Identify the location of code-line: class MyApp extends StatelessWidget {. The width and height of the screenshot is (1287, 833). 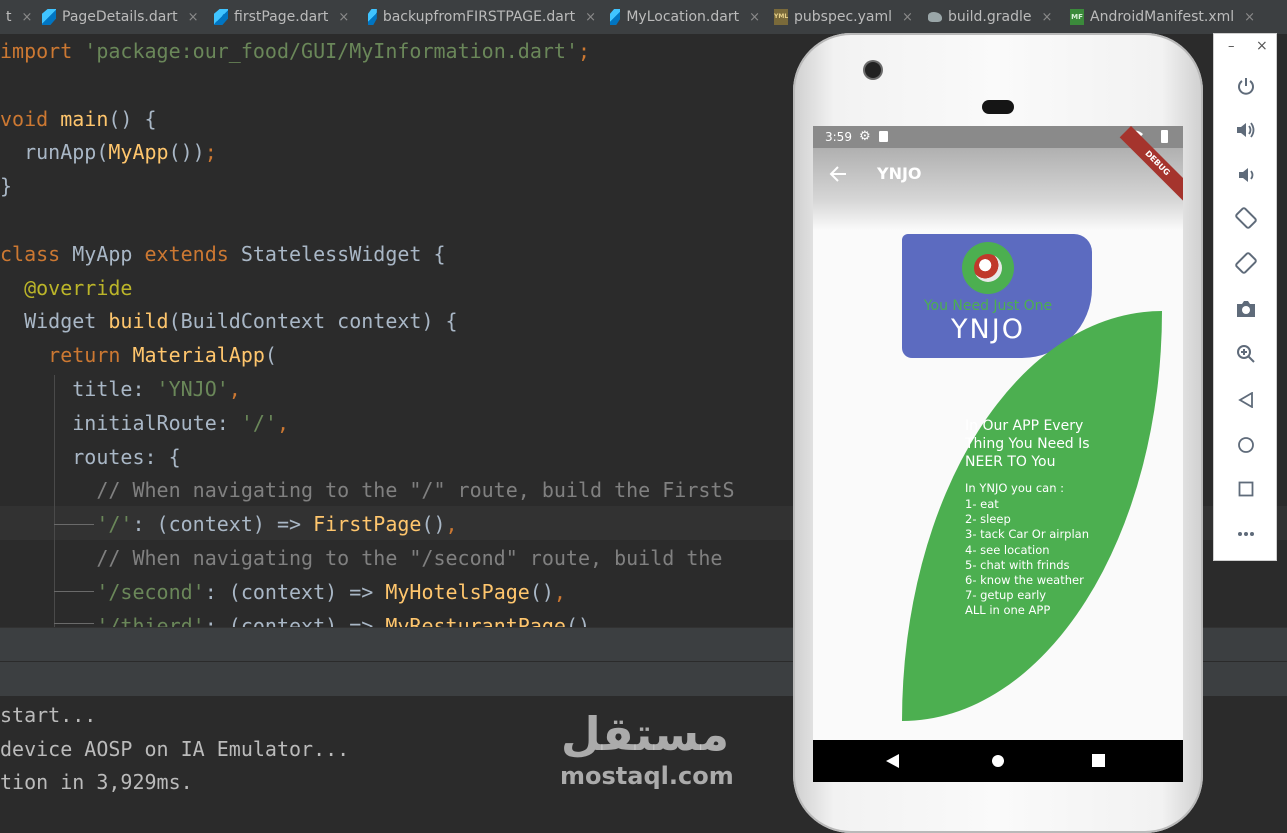
(223, 254).